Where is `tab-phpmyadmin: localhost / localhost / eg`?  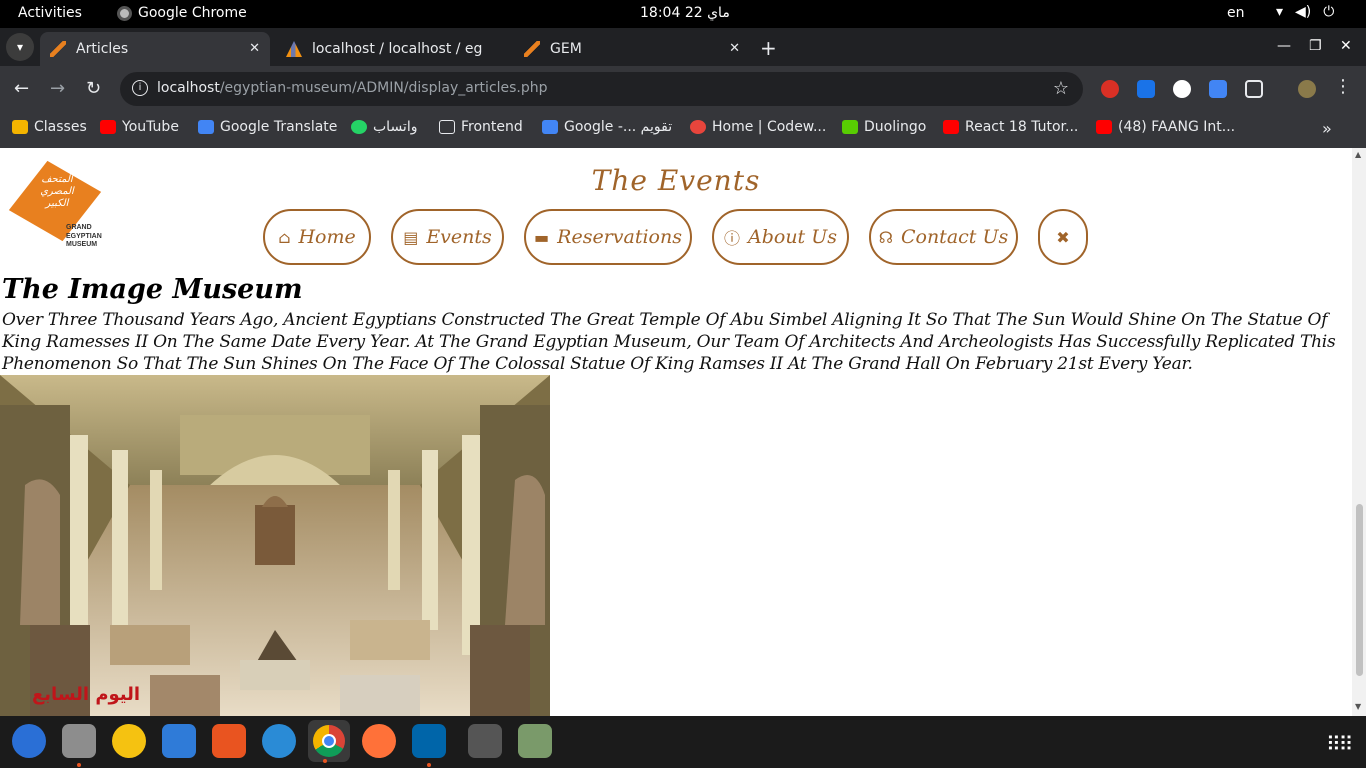
tab-phpmyadmin: localhost / localhost / eg is located at coordinates (394, 49).